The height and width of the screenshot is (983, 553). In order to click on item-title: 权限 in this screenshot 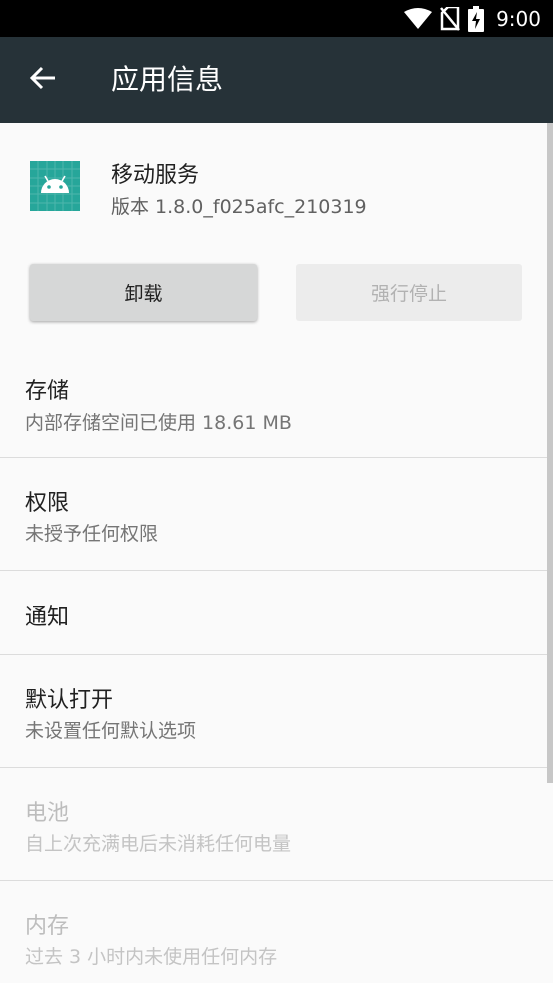, I will do `click(47, 503)`.